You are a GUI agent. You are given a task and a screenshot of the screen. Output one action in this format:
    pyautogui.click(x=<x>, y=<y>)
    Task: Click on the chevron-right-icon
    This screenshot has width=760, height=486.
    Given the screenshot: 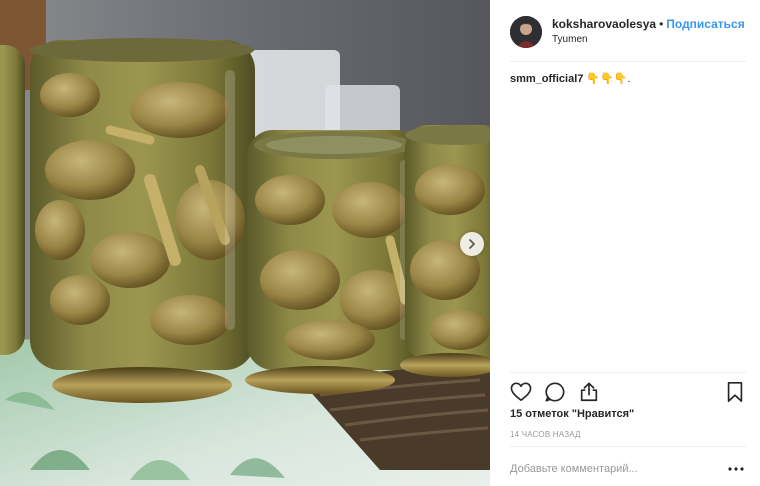 What is the action you would take?
    pyautogui.click(x=472, y=244)
    